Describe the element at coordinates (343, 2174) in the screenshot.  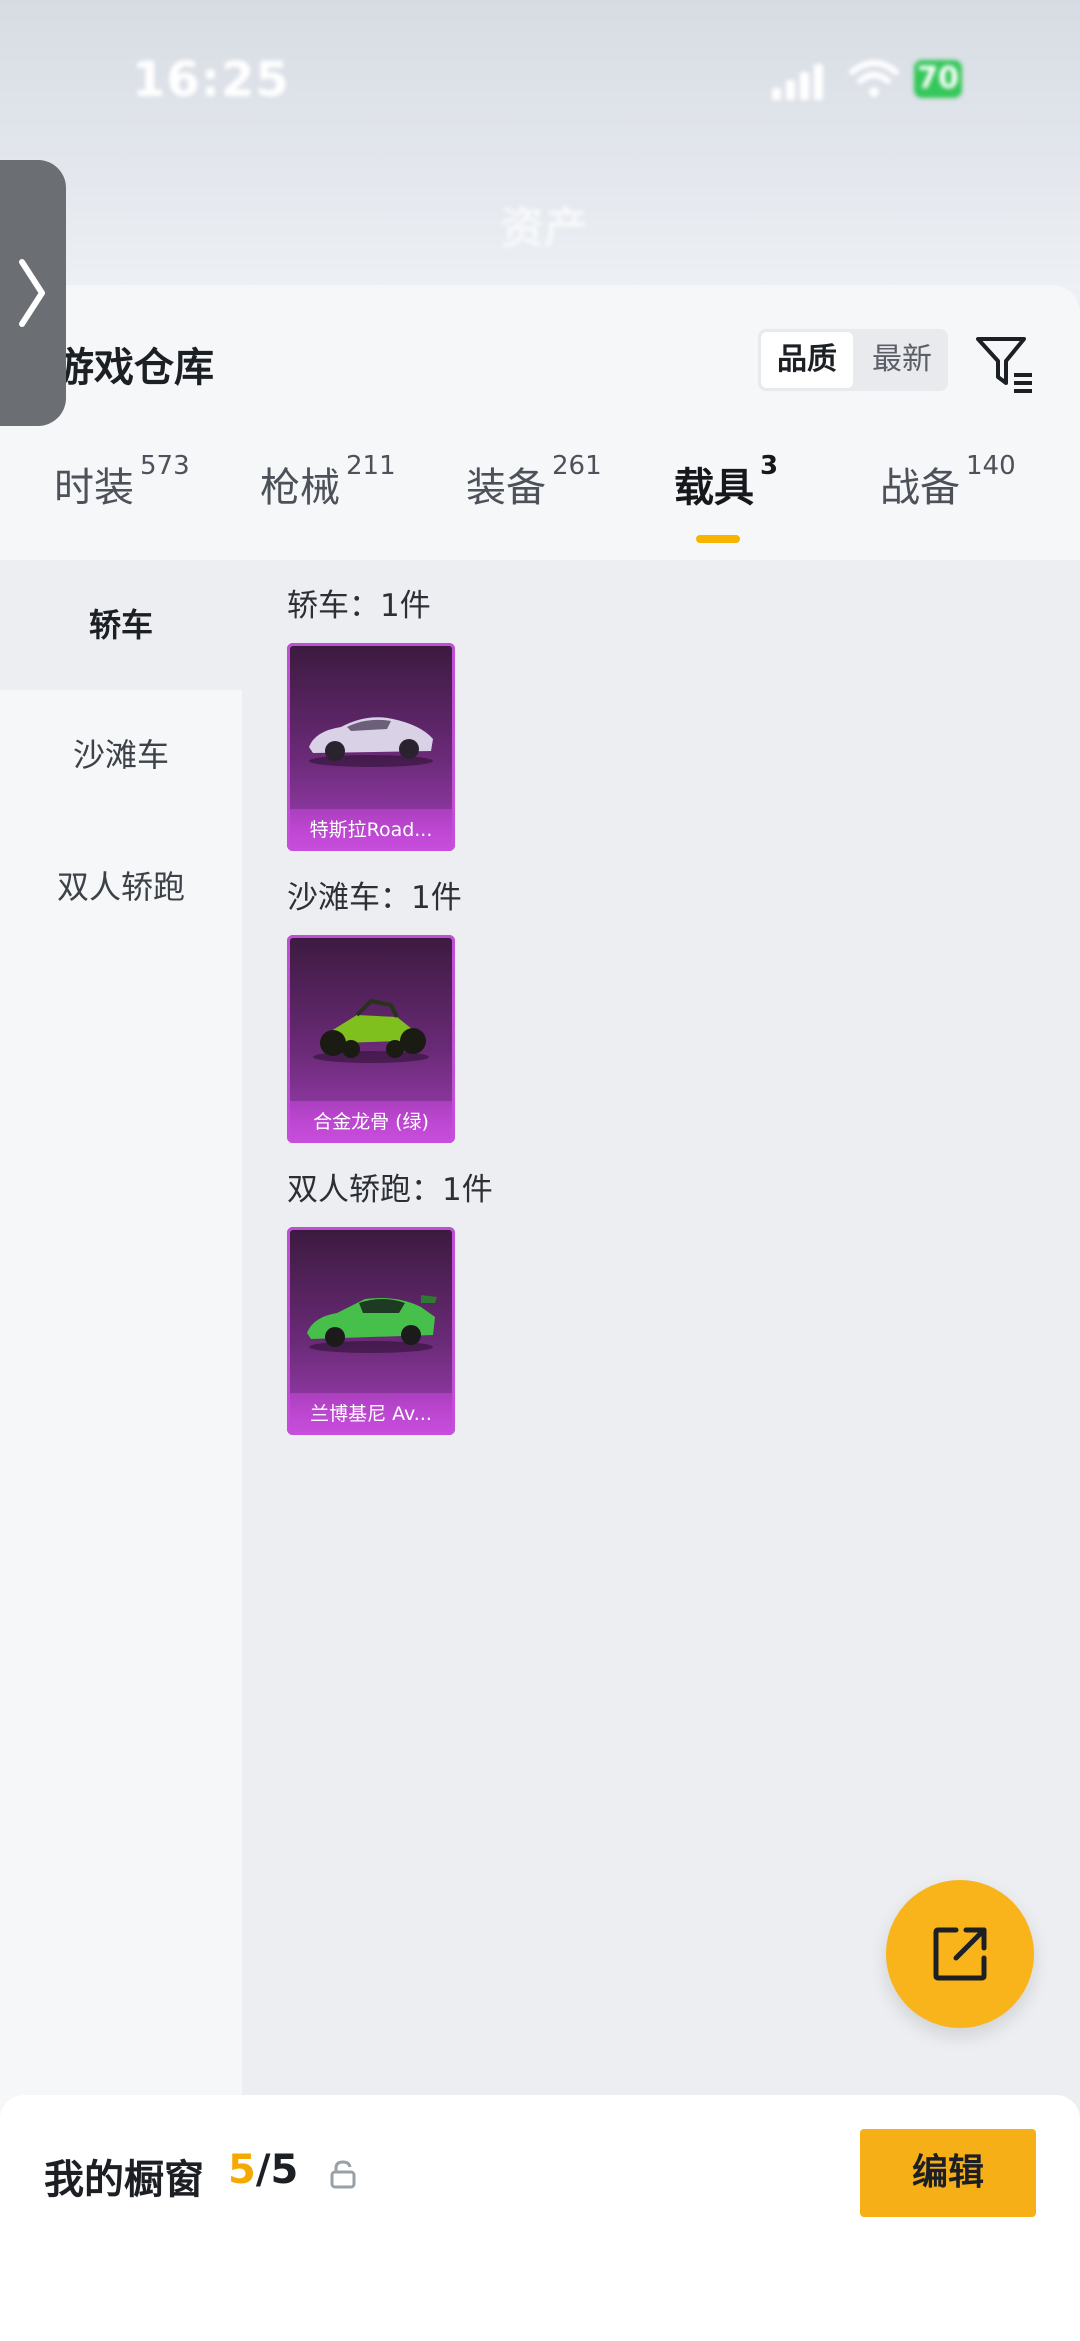
I see `lock-icon` at that location.